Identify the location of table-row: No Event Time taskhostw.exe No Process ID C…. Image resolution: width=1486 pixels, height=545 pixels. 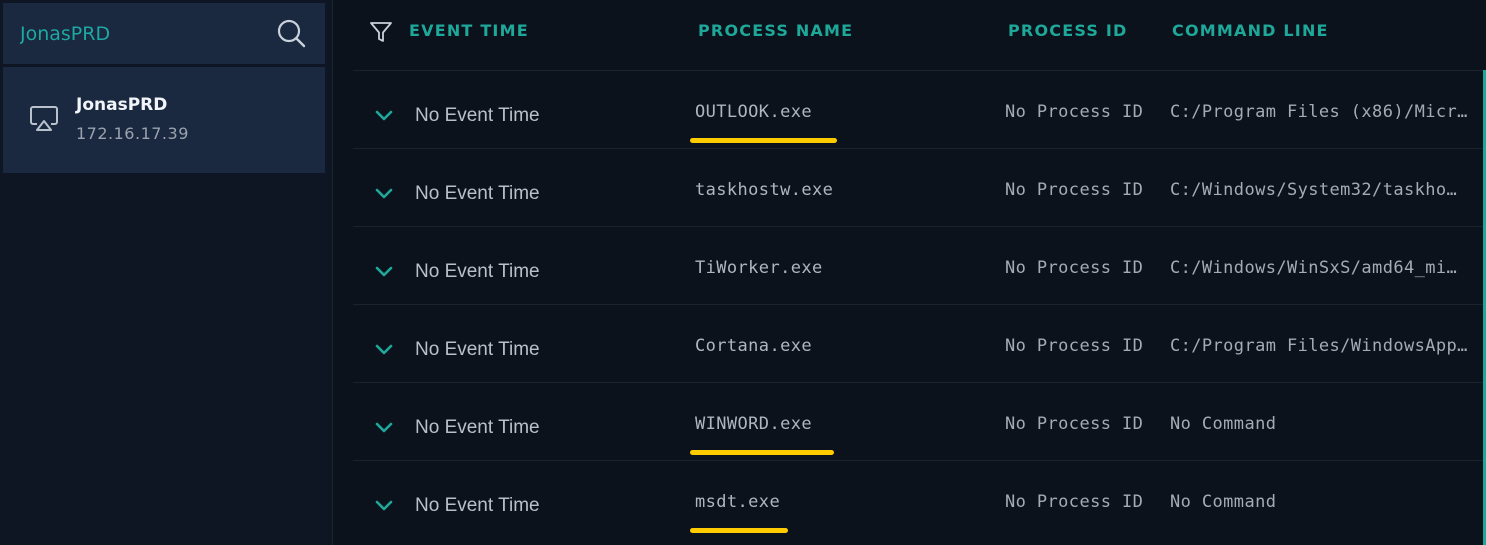
(919, 187).